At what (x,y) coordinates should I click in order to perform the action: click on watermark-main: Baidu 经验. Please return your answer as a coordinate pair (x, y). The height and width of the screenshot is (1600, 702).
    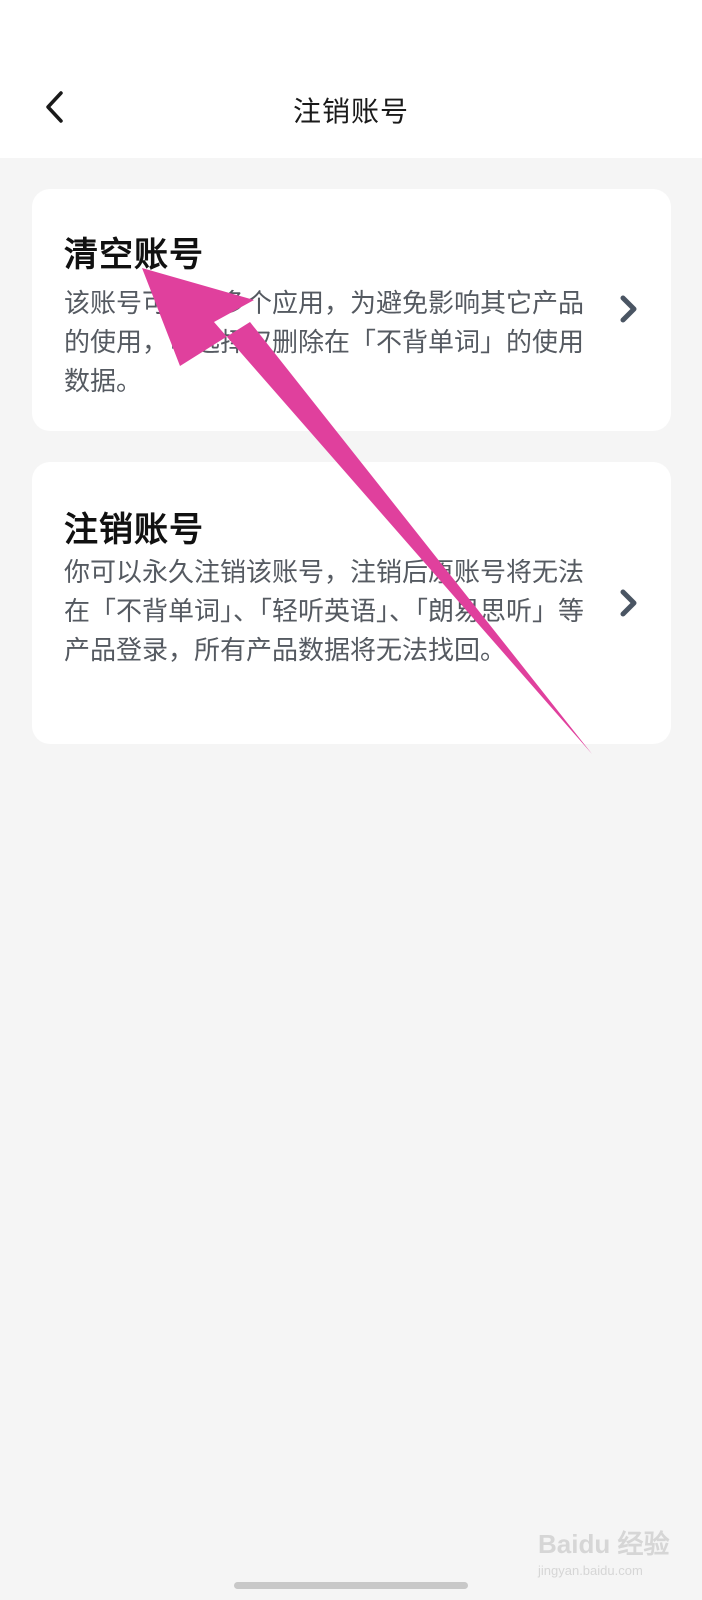
    Looking at the image, I should click on (604, 1544).